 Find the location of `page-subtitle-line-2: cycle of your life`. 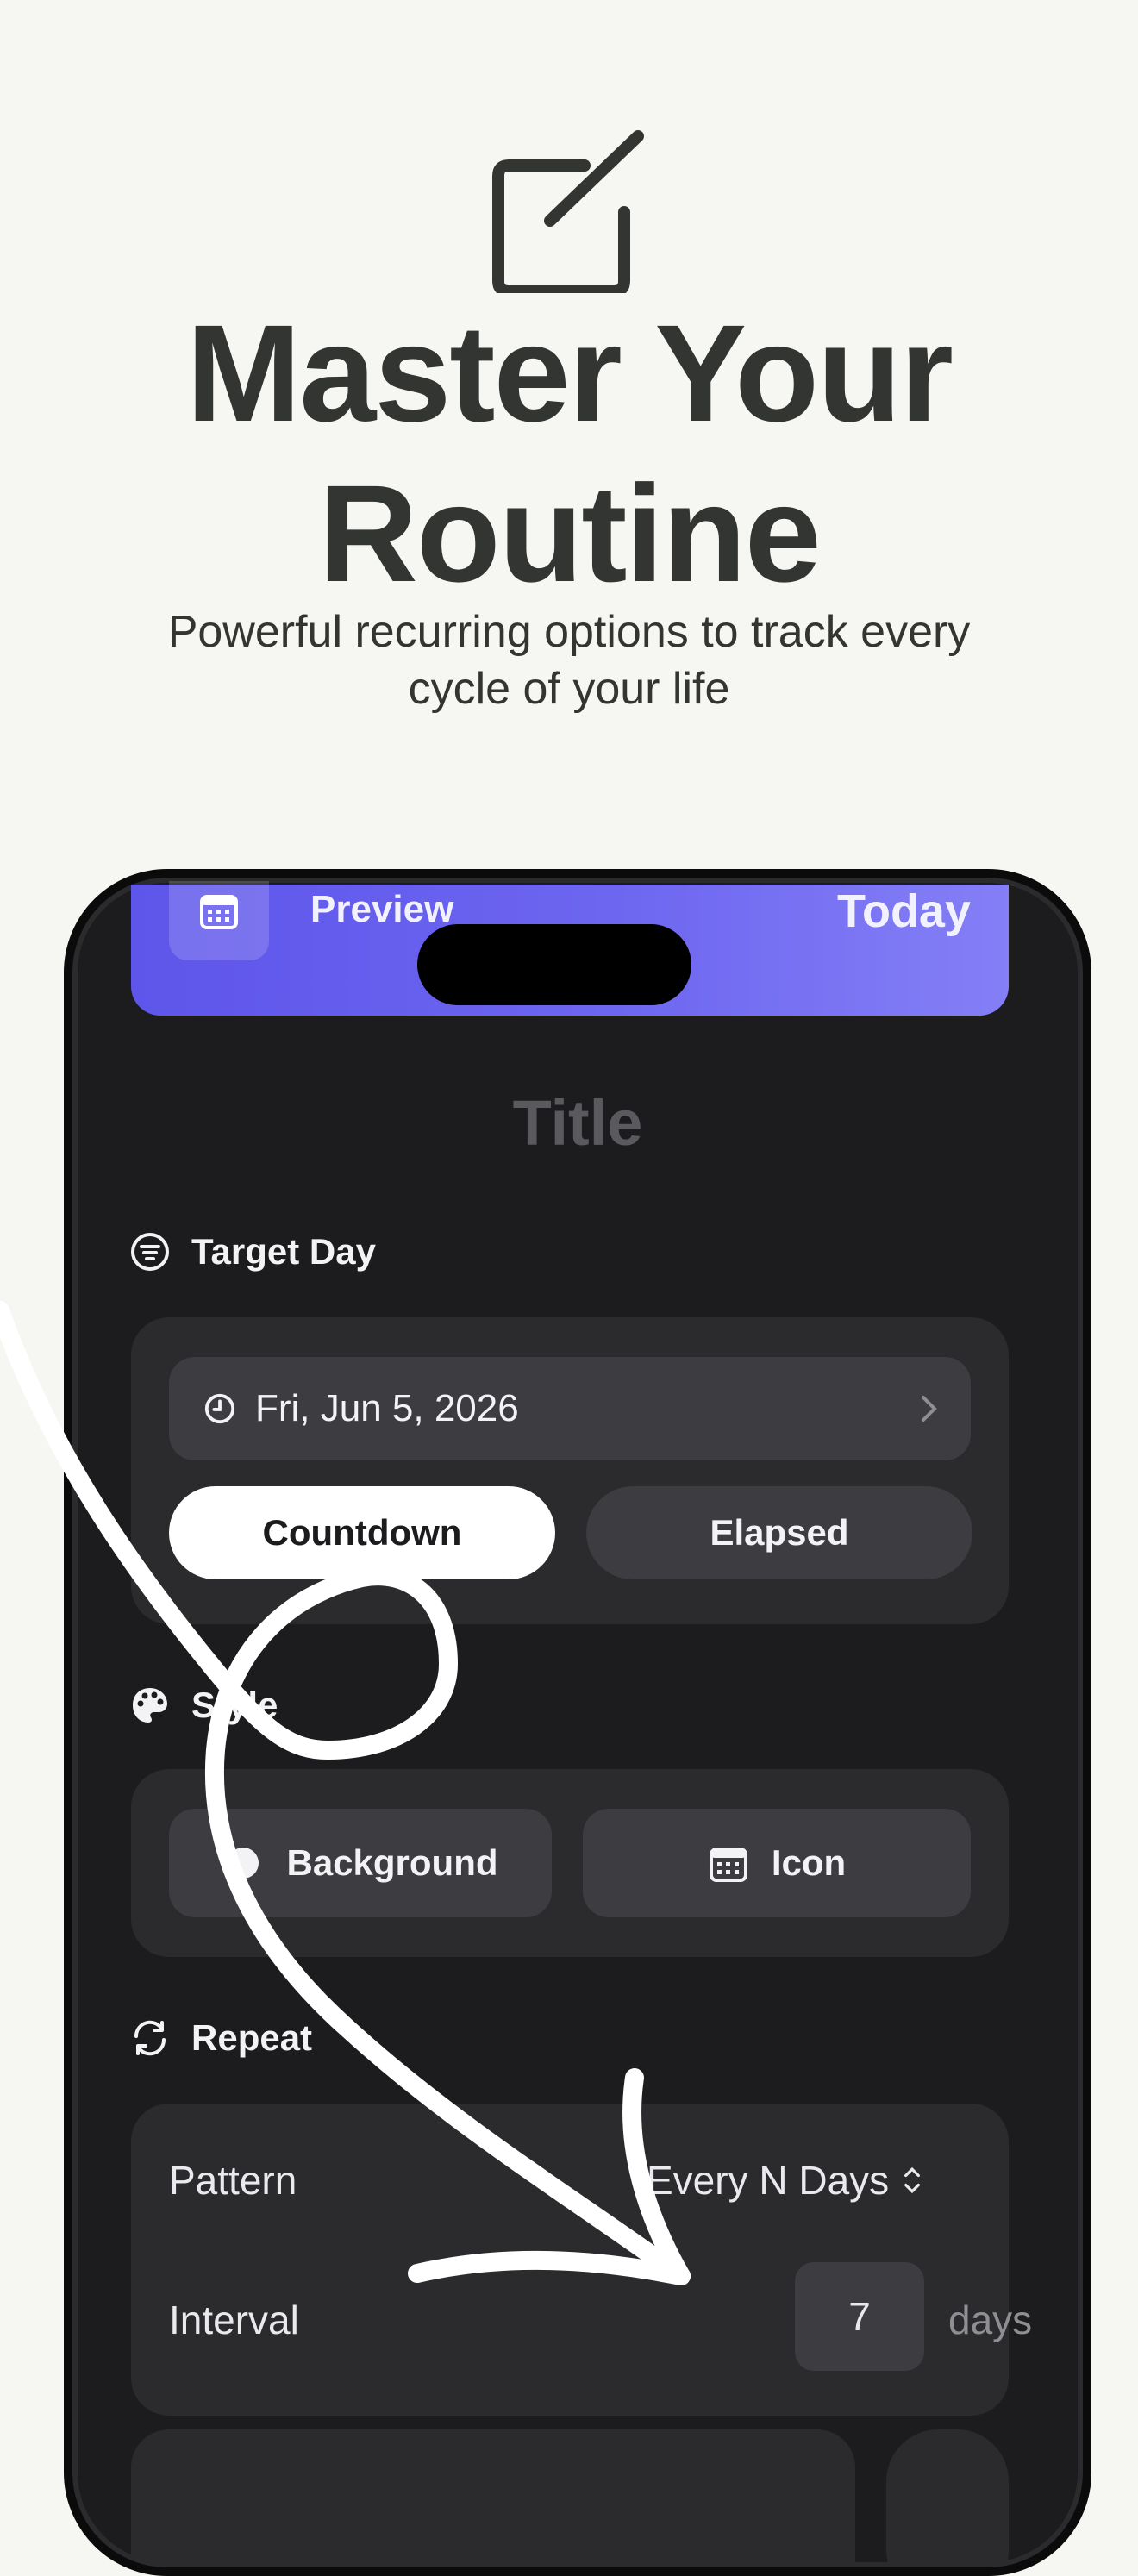

page-subtitle-line-2: cycle of your life is located at coordinates (569, 689).